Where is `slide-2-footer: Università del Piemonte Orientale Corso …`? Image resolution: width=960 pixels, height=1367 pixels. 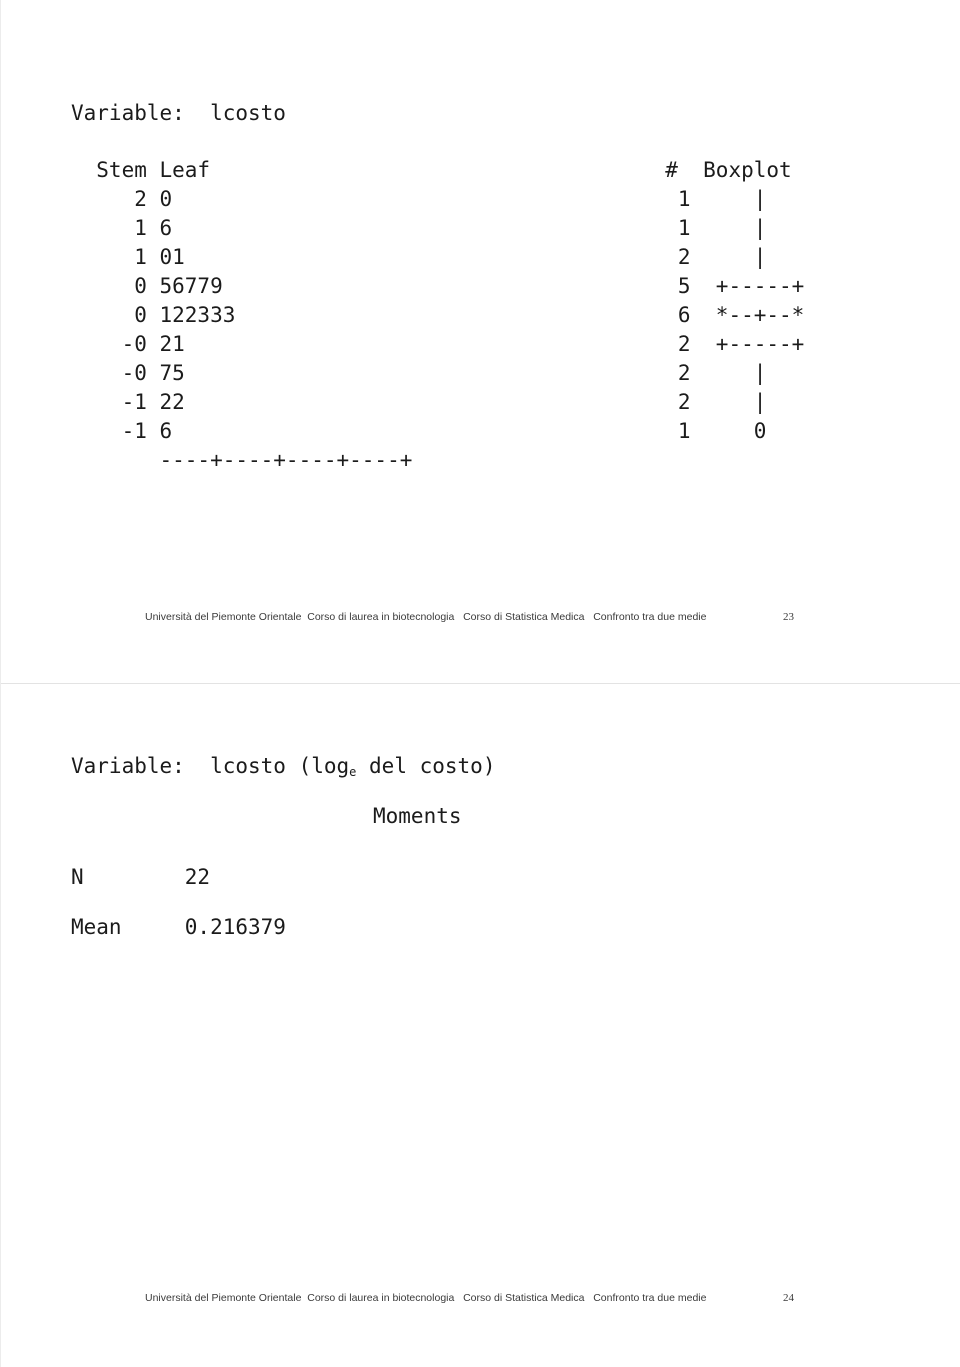 slide-2-footer: Università del Piemonte Orientale Corso … is located at coordinates (480, 1300).